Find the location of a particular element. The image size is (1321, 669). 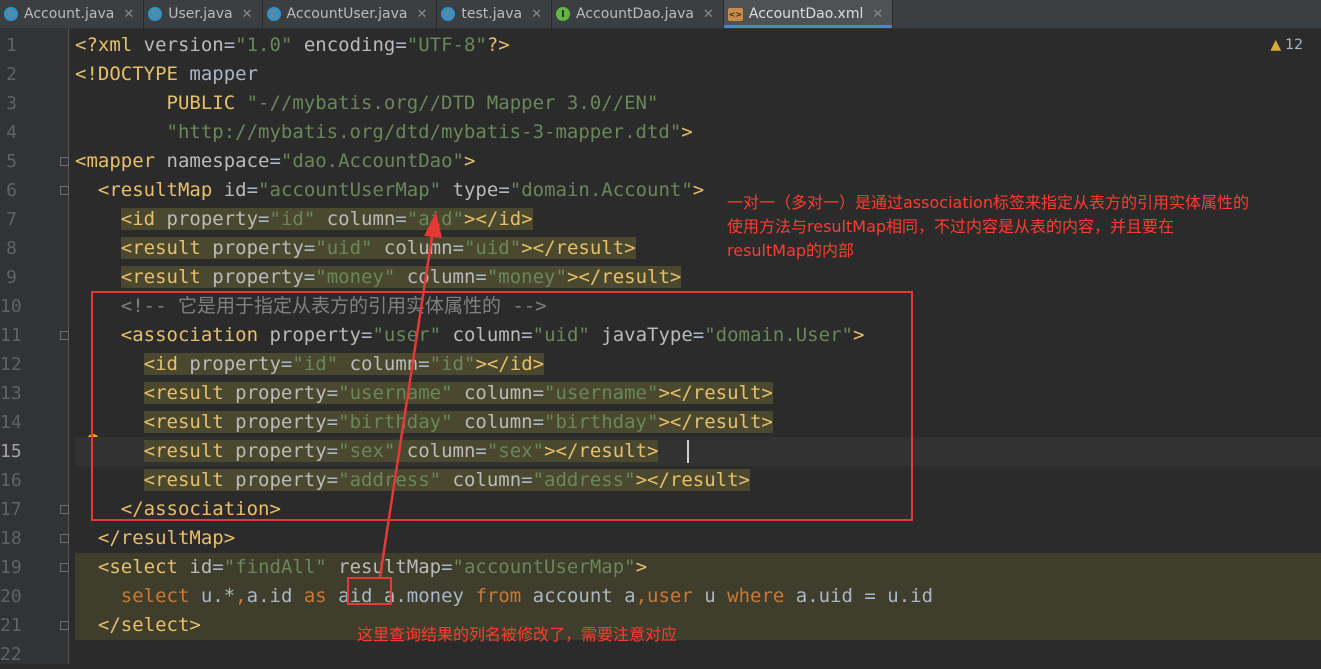

tab-label: test.java is located at coordinates (492, 14).